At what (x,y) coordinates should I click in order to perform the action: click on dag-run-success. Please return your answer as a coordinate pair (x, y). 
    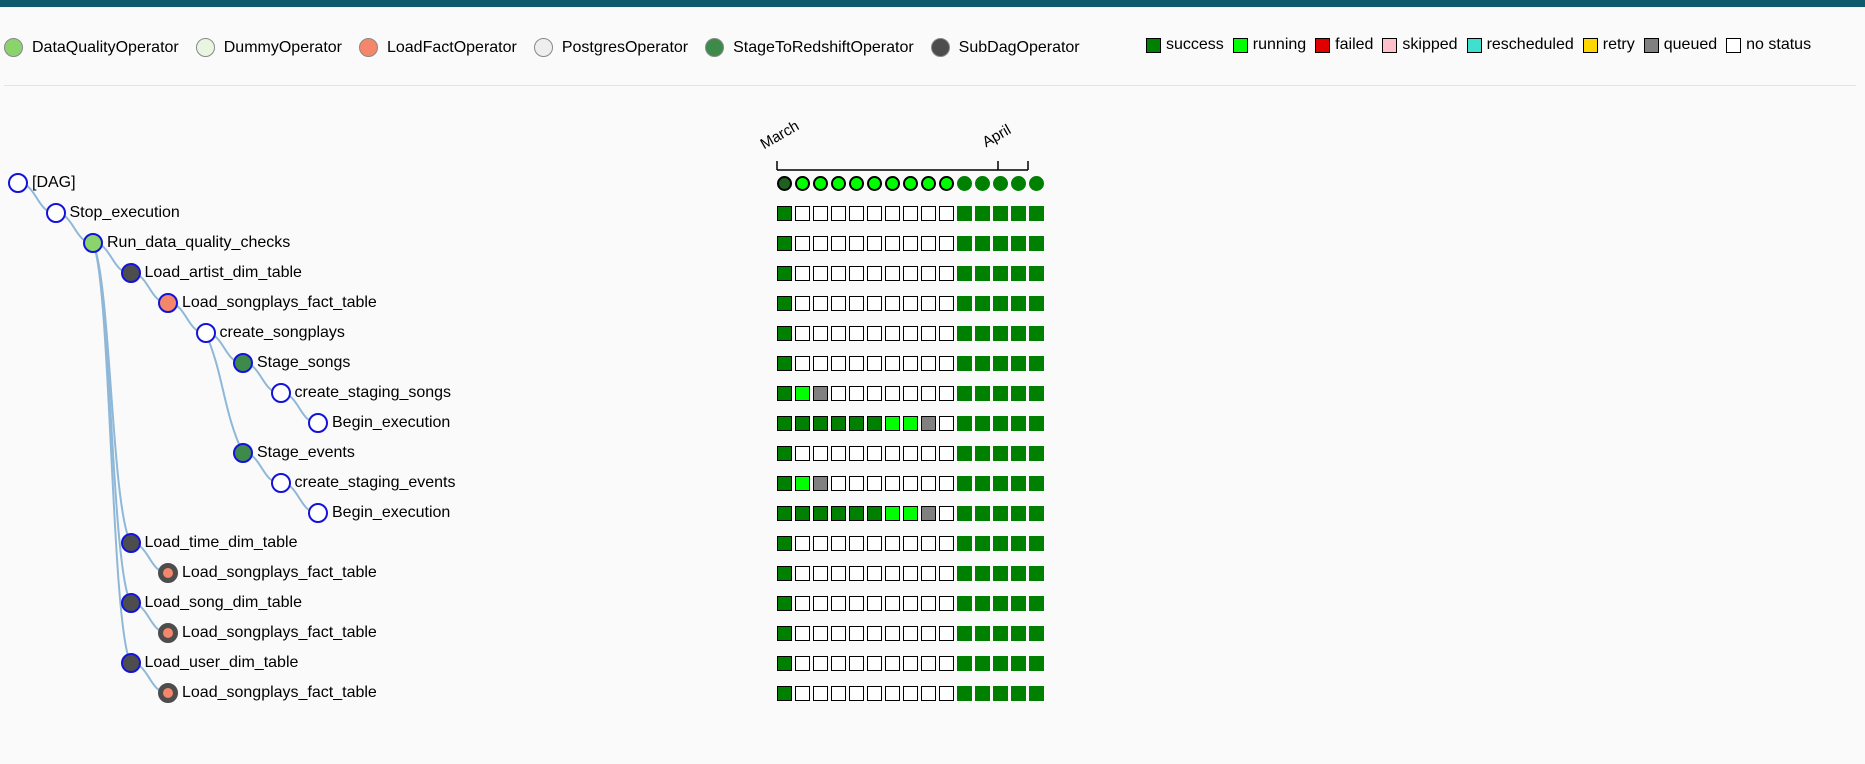
    Looking at the image, I should click on (982, 183).